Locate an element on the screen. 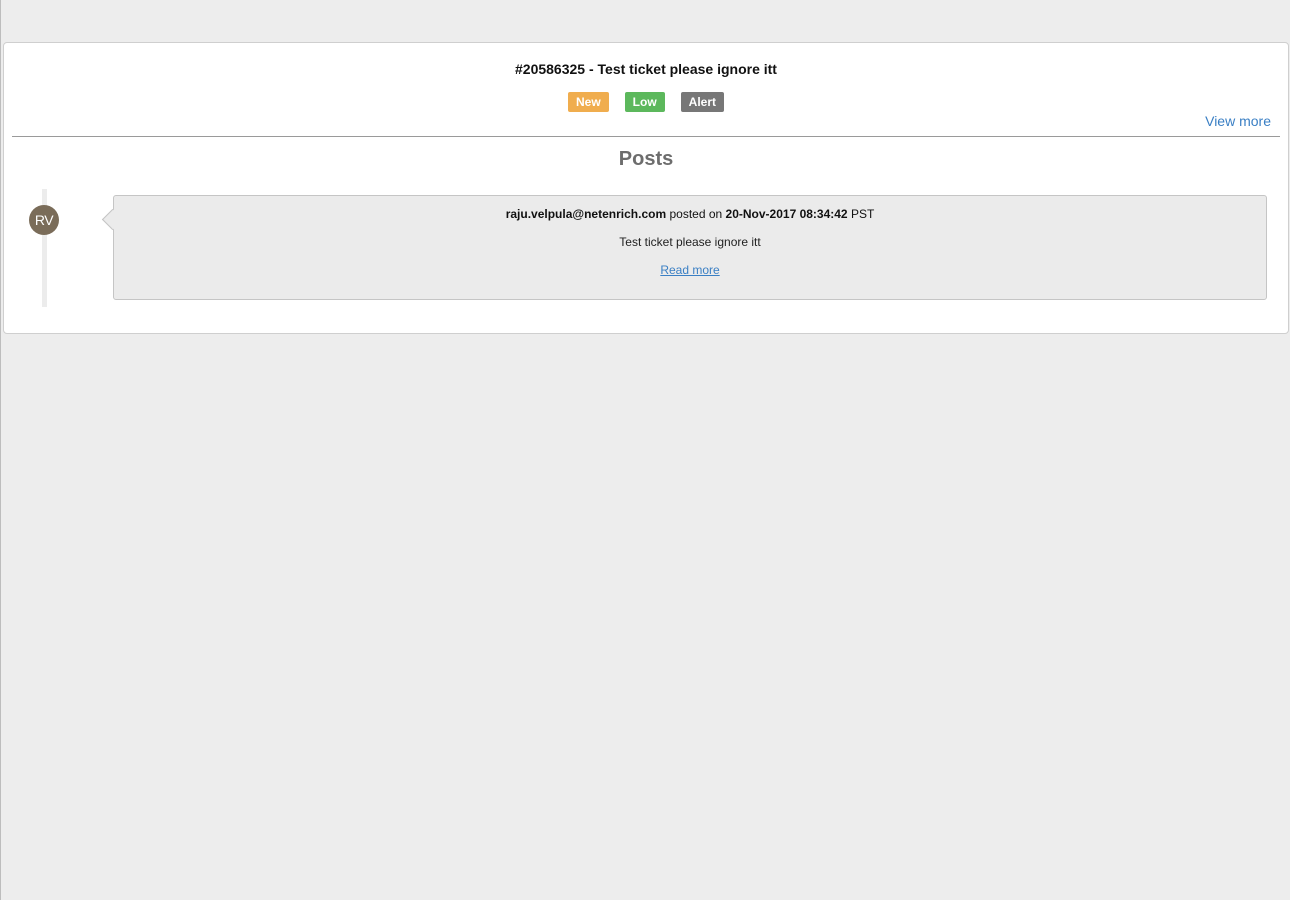  post-body: Test ticket please ignore itt is located at coordinates (690, 242).